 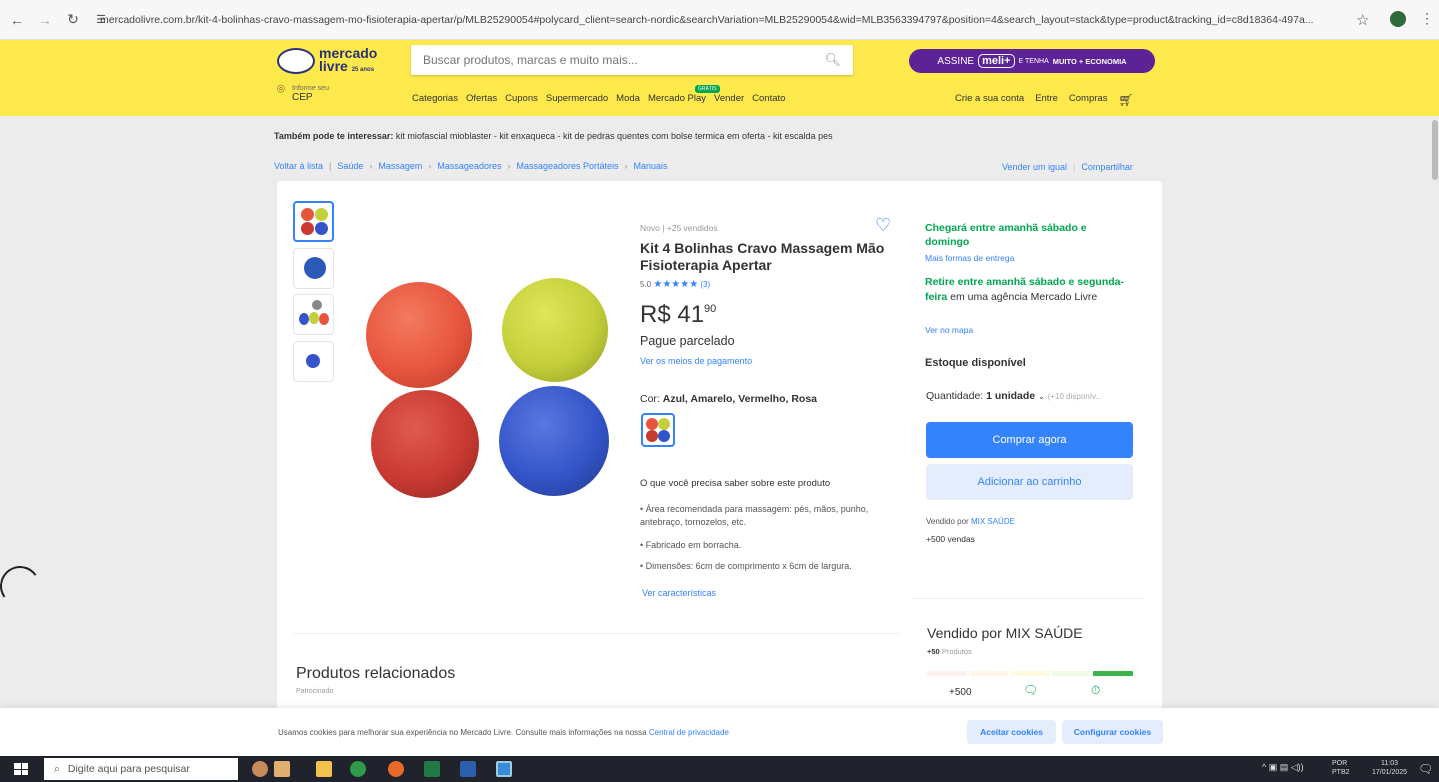 I want to click on search-box: 🔍︎, so click(x=632, y=60).